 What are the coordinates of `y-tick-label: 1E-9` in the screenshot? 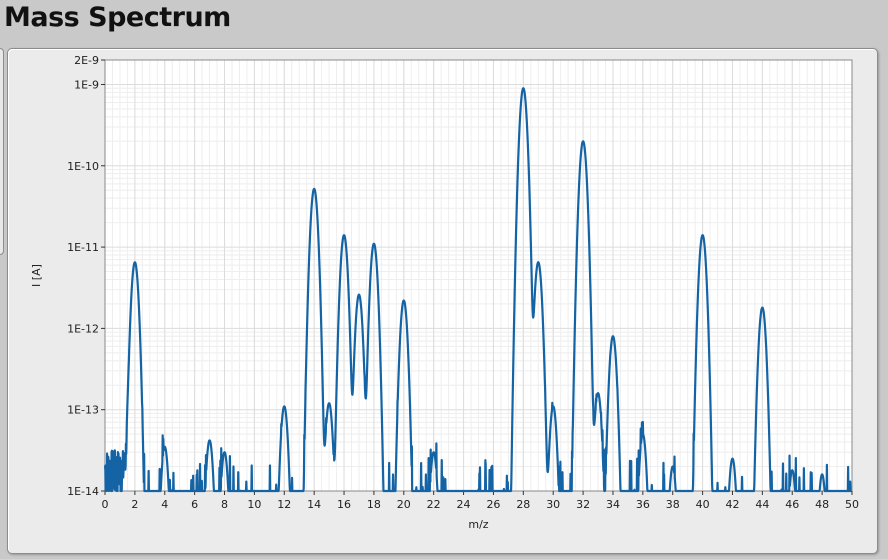 It's located at (86, 84).